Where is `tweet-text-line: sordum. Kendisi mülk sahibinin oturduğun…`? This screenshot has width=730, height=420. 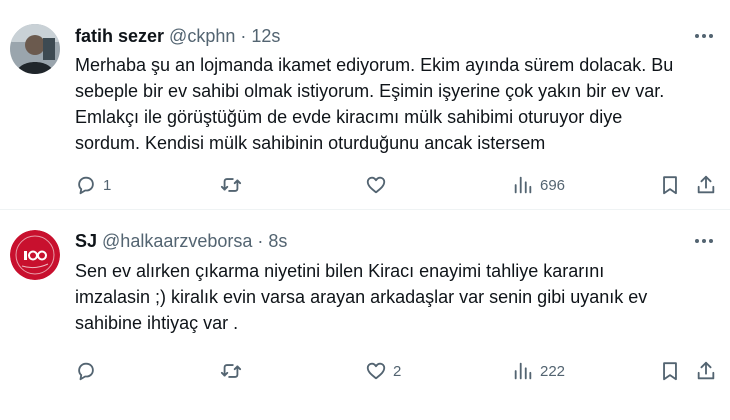 tweet-text-line: sordum. Kendisi mülk sahibinin oturduğun… is located at coordinates (310, 143).